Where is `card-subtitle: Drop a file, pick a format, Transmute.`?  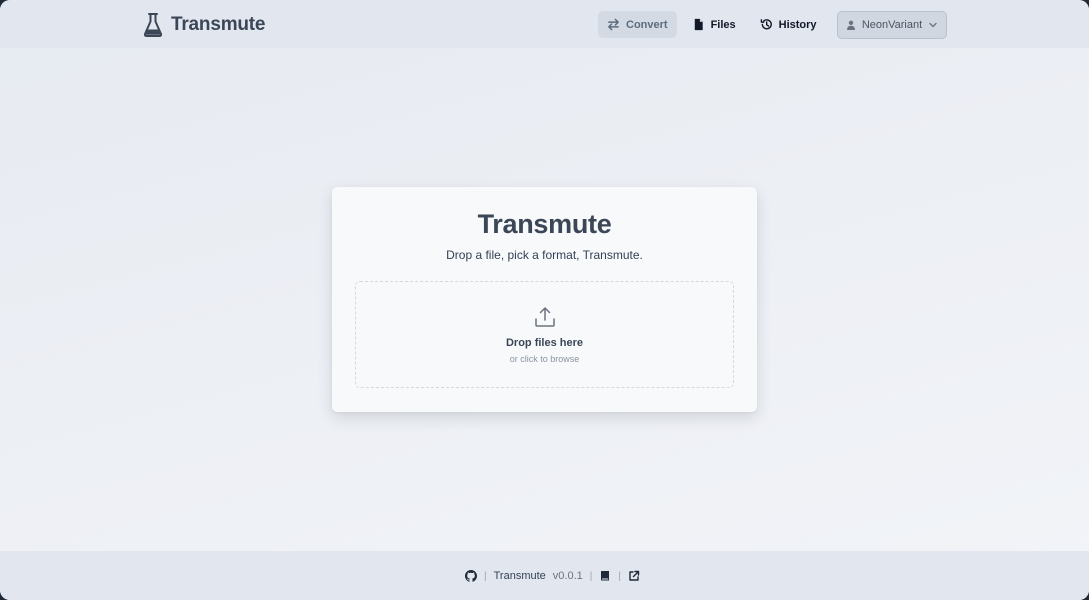 card-subtitle: Drop a file, pick a format, Transmute. is located at coordinates (544, 255).